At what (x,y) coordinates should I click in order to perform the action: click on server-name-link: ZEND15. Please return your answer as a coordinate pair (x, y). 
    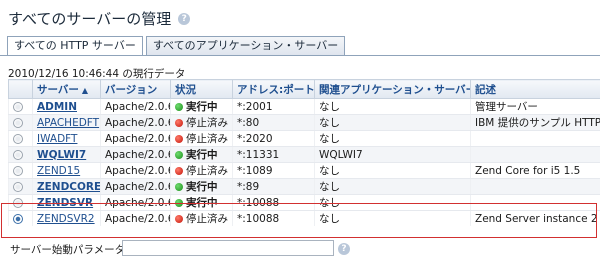
    Looking at the image, I should click on (58, 171).